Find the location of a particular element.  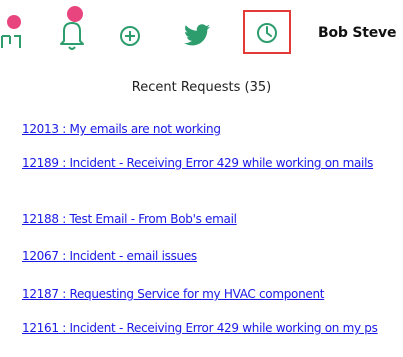

user-name: Bob Steve is located at coordinates (360, 33).